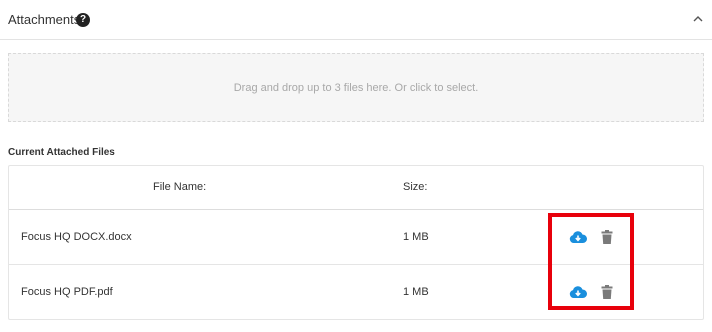 The image size is (712, 332). I want to click on column-header-size: Size:, so click(415, 187).